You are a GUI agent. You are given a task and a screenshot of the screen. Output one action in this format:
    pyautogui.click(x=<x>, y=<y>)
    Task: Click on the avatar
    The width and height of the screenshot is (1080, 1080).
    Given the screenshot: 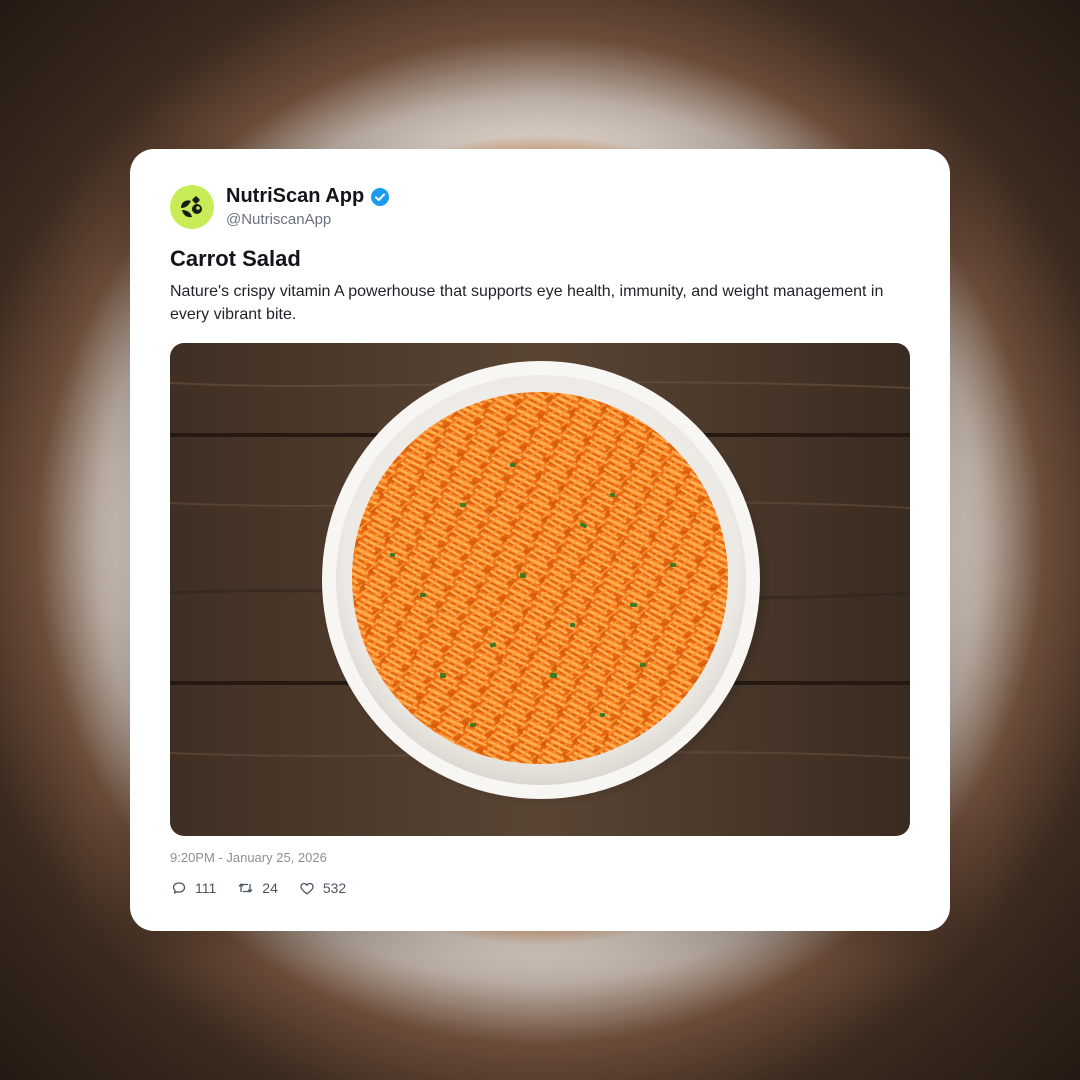 What is the action you would take?
    pyautogui.click(x=192, y=207)
    